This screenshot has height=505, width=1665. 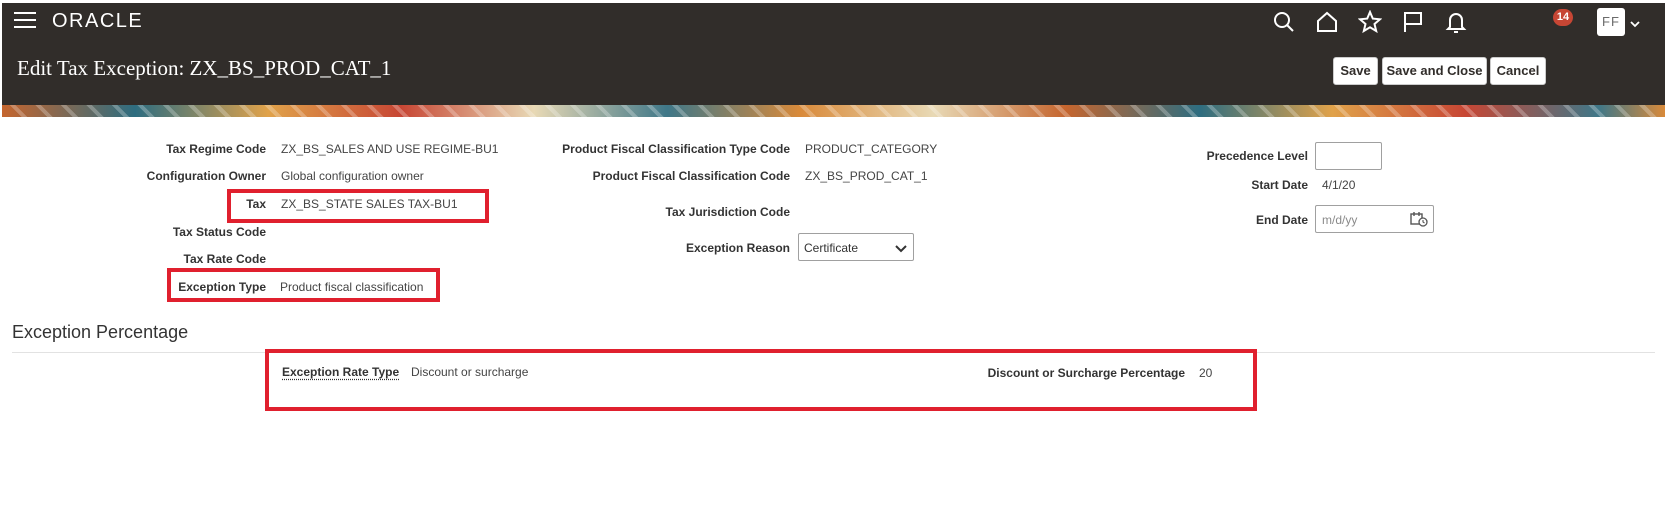 What do you see at coordinates (25, 20) in the screenshot?
I see `navigator-menu-icon` at bounding box center [25, 20].